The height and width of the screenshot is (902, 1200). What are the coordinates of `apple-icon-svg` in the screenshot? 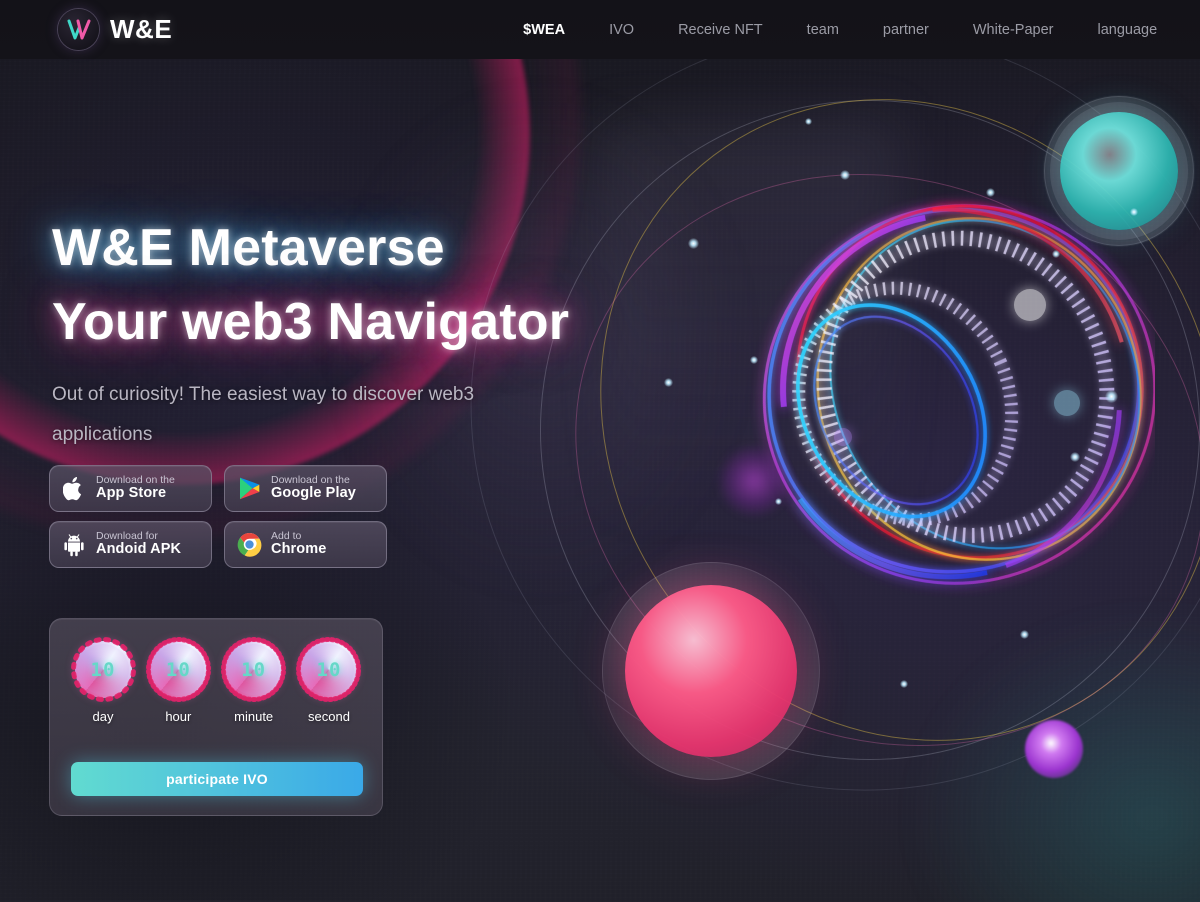 It's located at (72, 488).